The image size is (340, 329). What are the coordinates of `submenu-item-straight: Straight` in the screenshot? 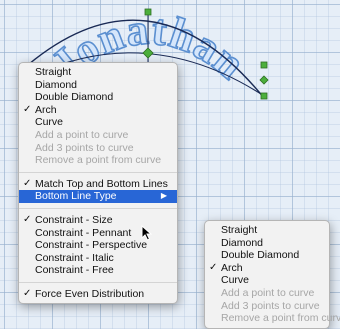 It's located at (267, 230).